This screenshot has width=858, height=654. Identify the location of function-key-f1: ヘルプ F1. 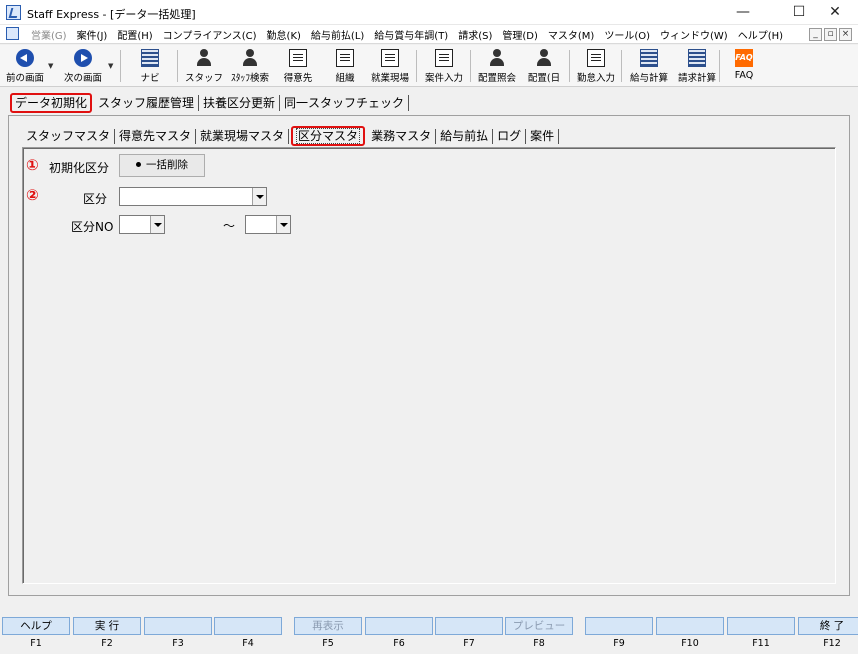
(36, 633).